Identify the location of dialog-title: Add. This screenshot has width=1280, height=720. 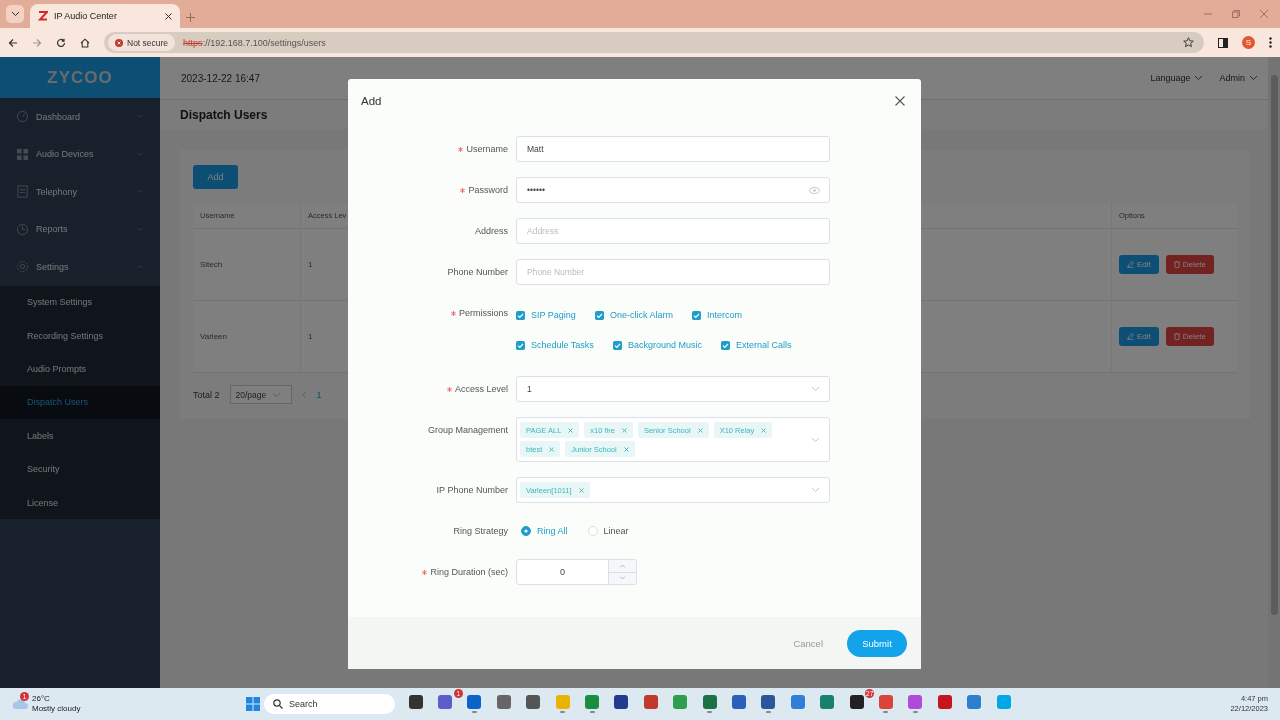
(372, 101).